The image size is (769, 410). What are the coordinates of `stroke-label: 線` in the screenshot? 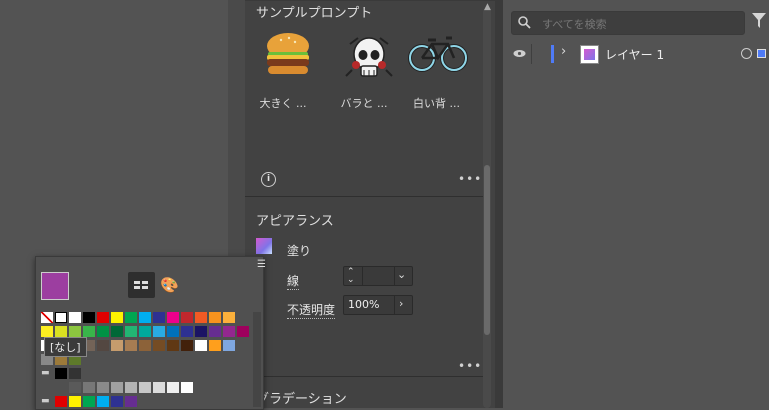 It's located at (293, 281).